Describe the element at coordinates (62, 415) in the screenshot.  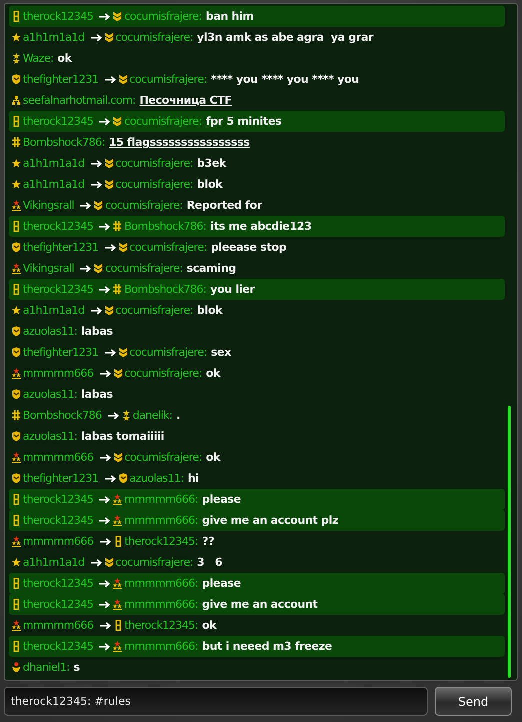
I see `username: Bombshock786` at that location.